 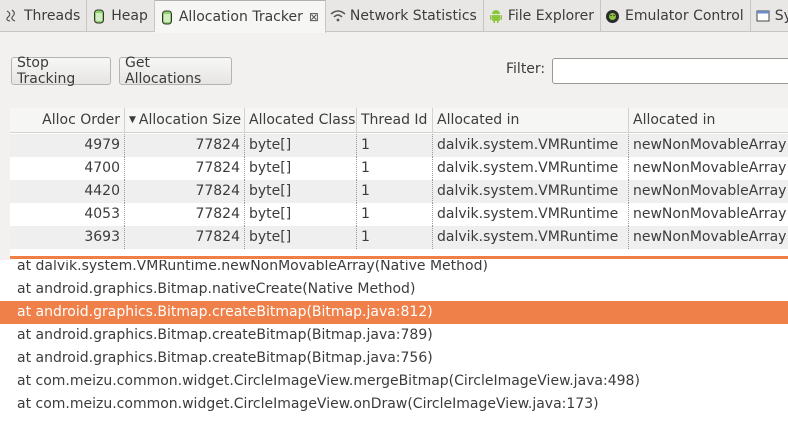 I want to click on tab-emulator-control: Emulator Control, so click(x=676, y=16).